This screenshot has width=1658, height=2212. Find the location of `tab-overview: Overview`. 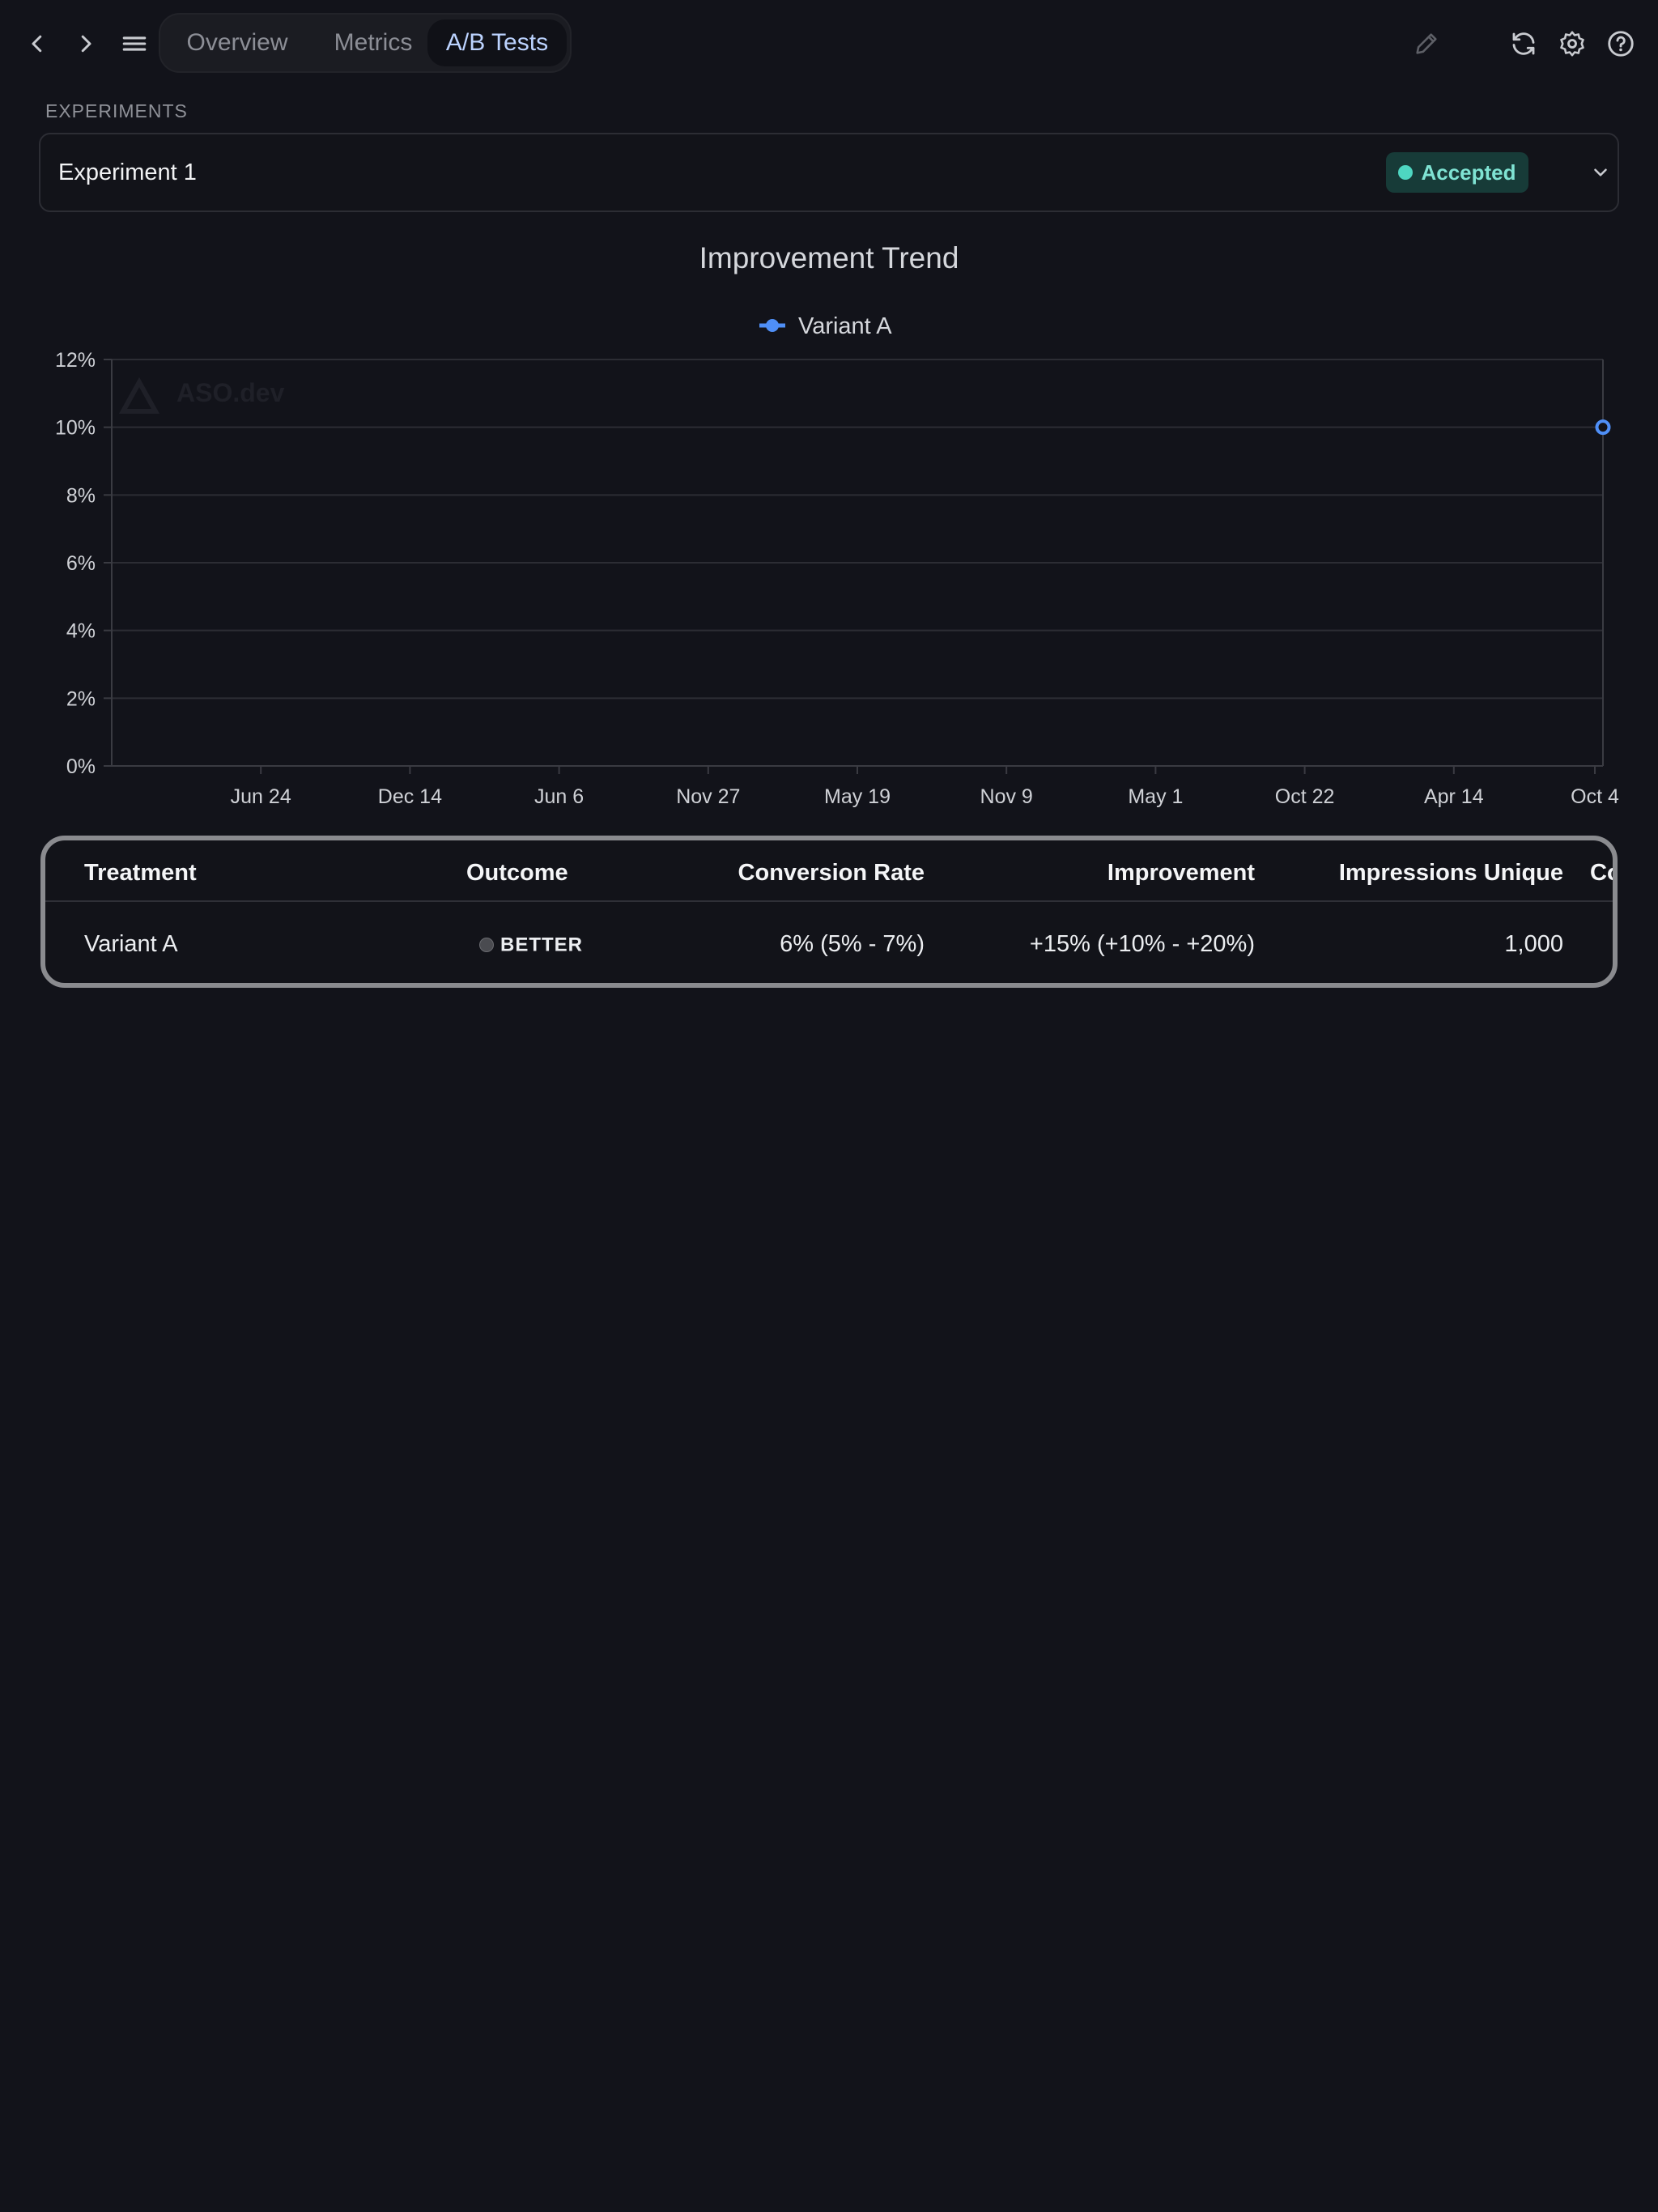

tab-overview: Overview is located at coordinates (237, 43).